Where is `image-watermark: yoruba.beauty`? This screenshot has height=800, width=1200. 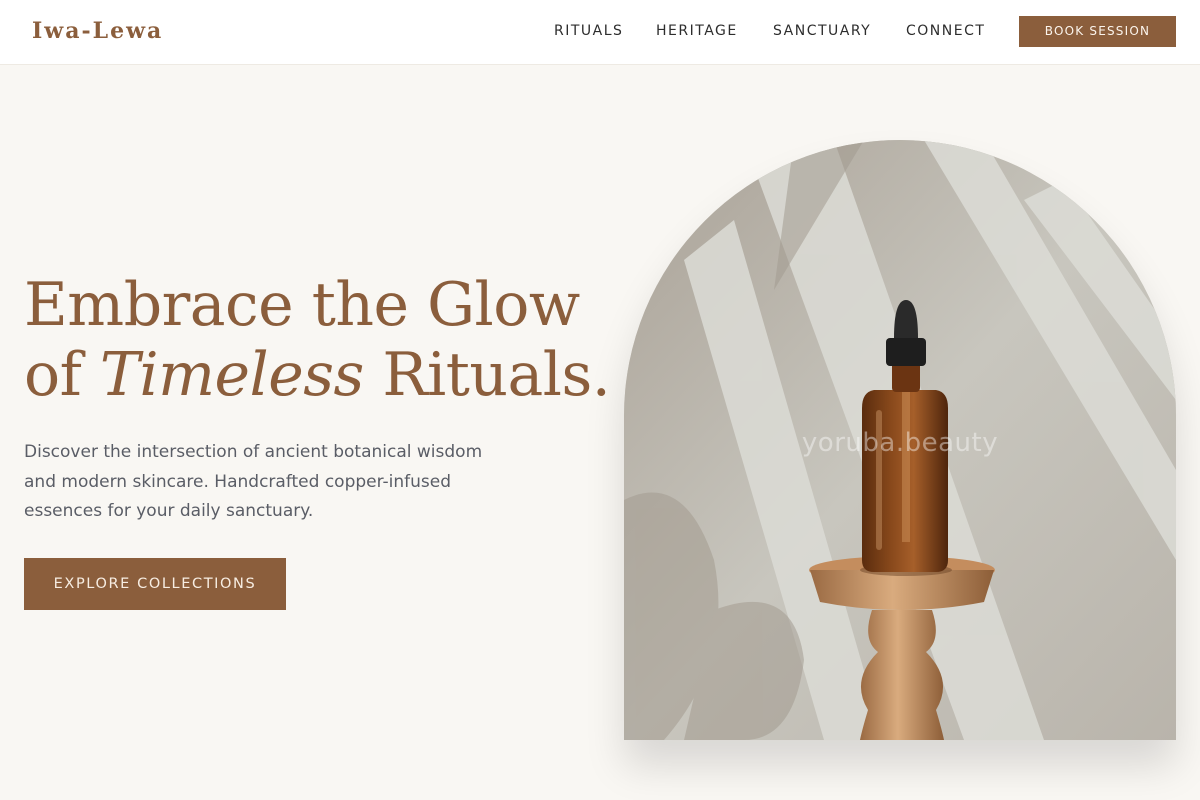
image-watermark: yoruba.beauty is located at coordinates (900, 443).